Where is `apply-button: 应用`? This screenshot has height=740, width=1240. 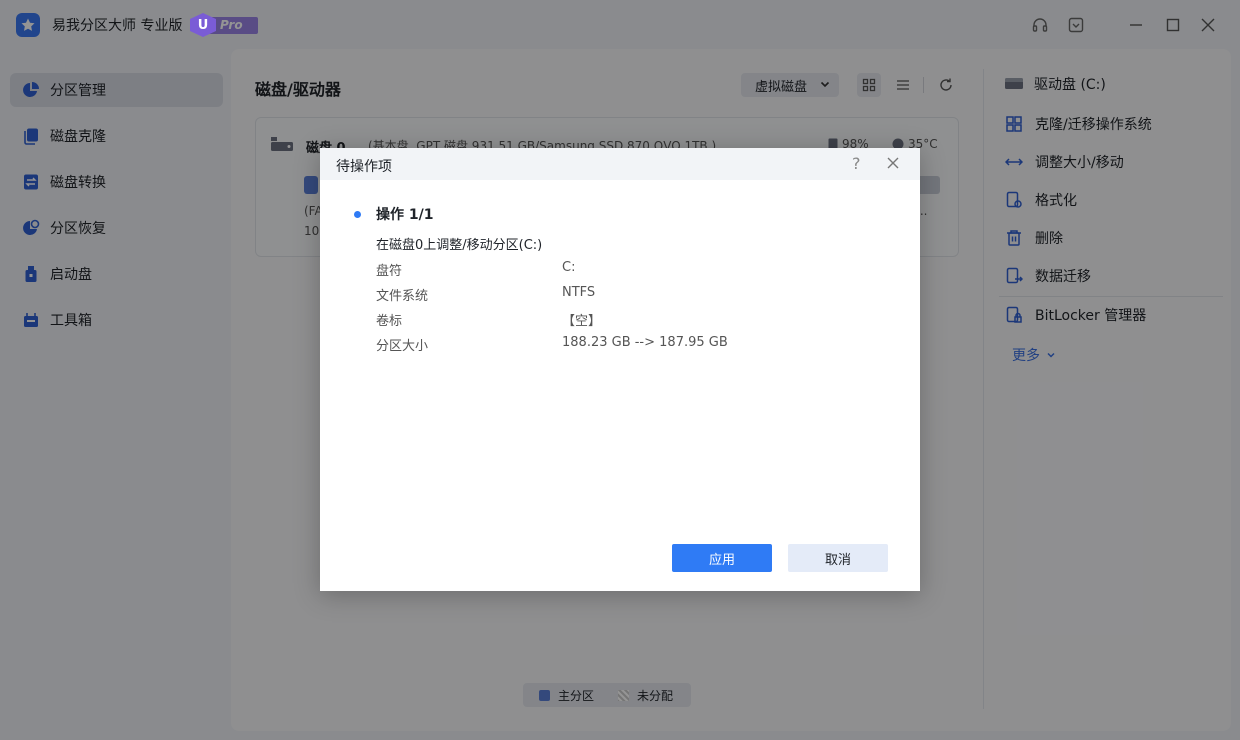 apply-button: 应用 is located at coordinates (722, 558).